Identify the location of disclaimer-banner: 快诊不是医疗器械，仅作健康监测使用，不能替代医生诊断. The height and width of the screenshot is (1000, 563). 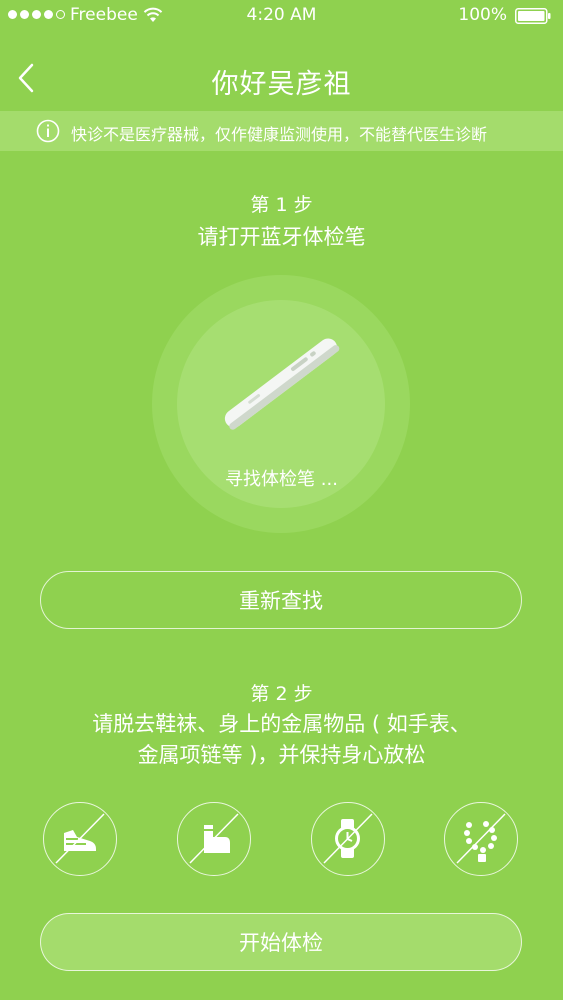
(281, 131).